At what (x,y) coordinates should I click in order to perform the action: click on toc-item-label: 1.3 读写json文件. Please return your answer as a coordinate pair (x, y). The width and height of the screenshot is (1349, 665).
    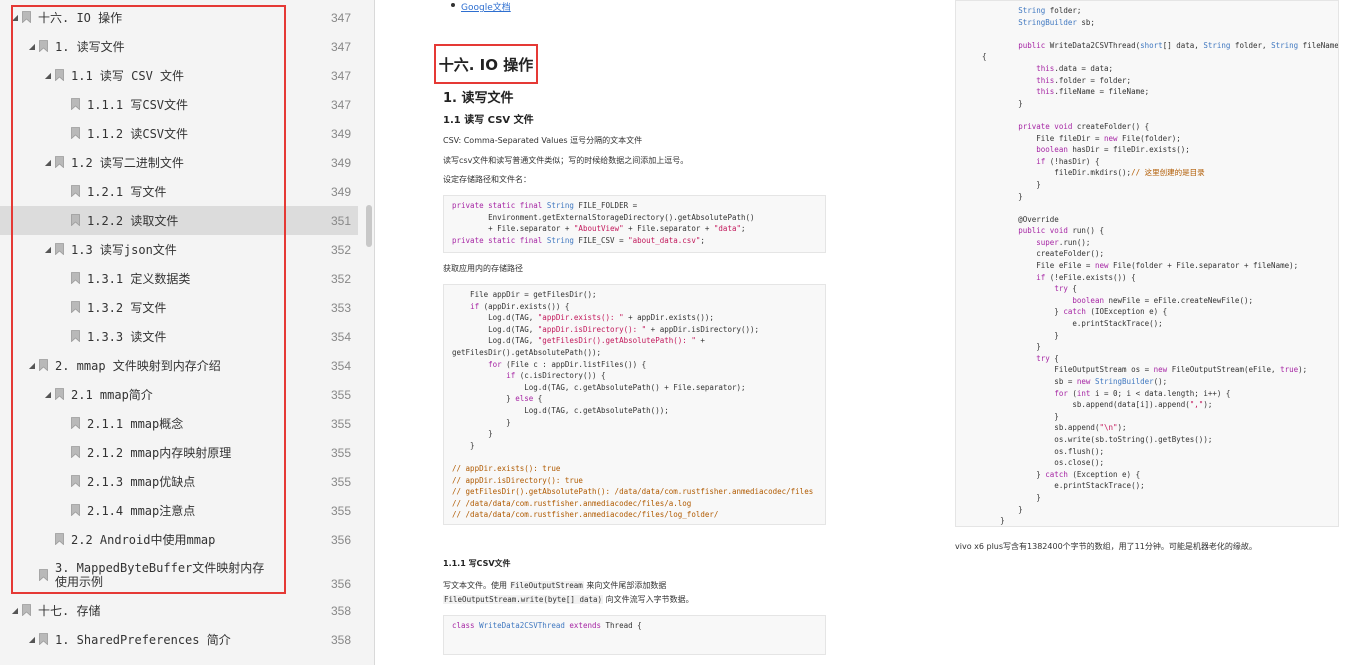
    Looking at the image, I should click on (124, 250).